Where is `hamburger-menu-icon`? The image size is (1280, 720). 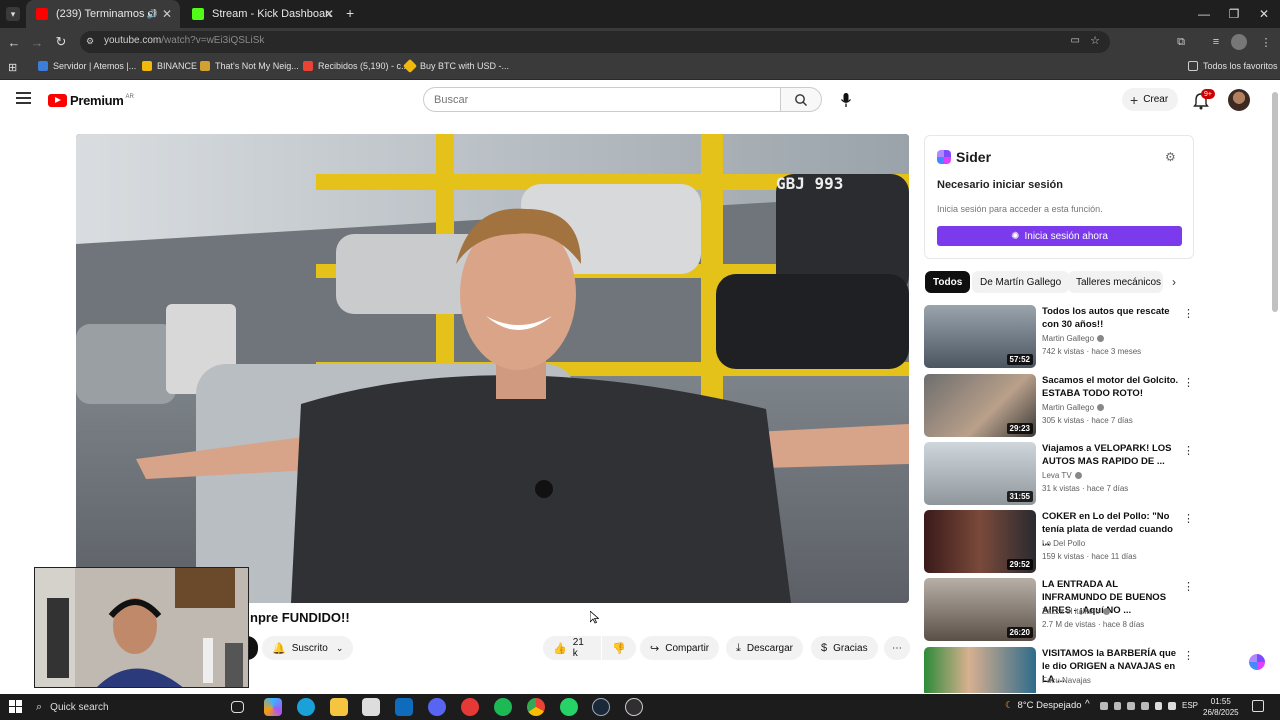
hamburger-menu-icon is located at coordinates (23, 98).